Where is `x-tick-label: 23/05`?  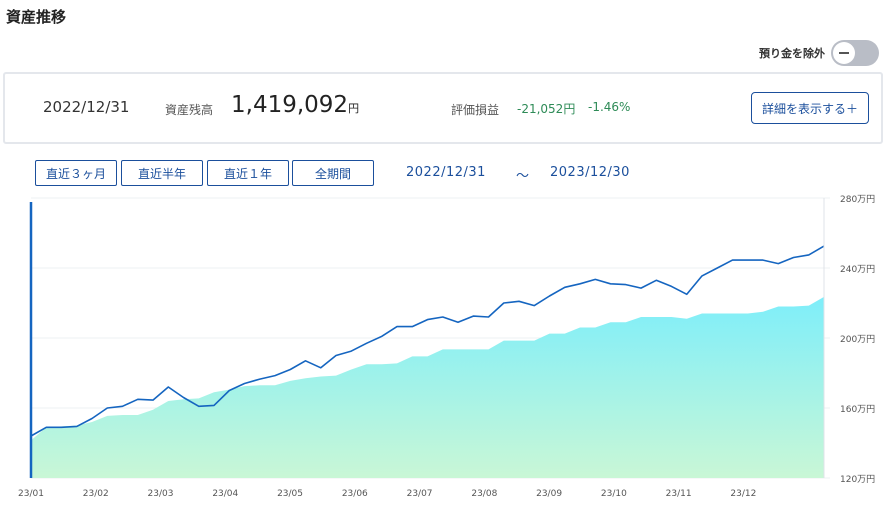 x-tick-label: 23/05 is located at coordinates (290, 494).